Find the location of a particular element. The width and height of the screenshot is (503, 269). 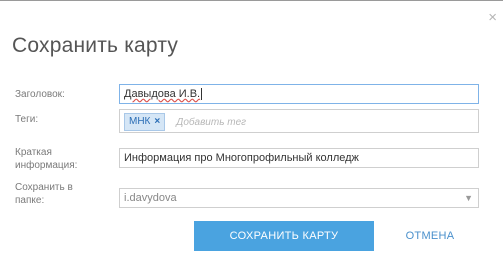

cancel-button: ОТМЕНА is located at coordinates (430, 236).